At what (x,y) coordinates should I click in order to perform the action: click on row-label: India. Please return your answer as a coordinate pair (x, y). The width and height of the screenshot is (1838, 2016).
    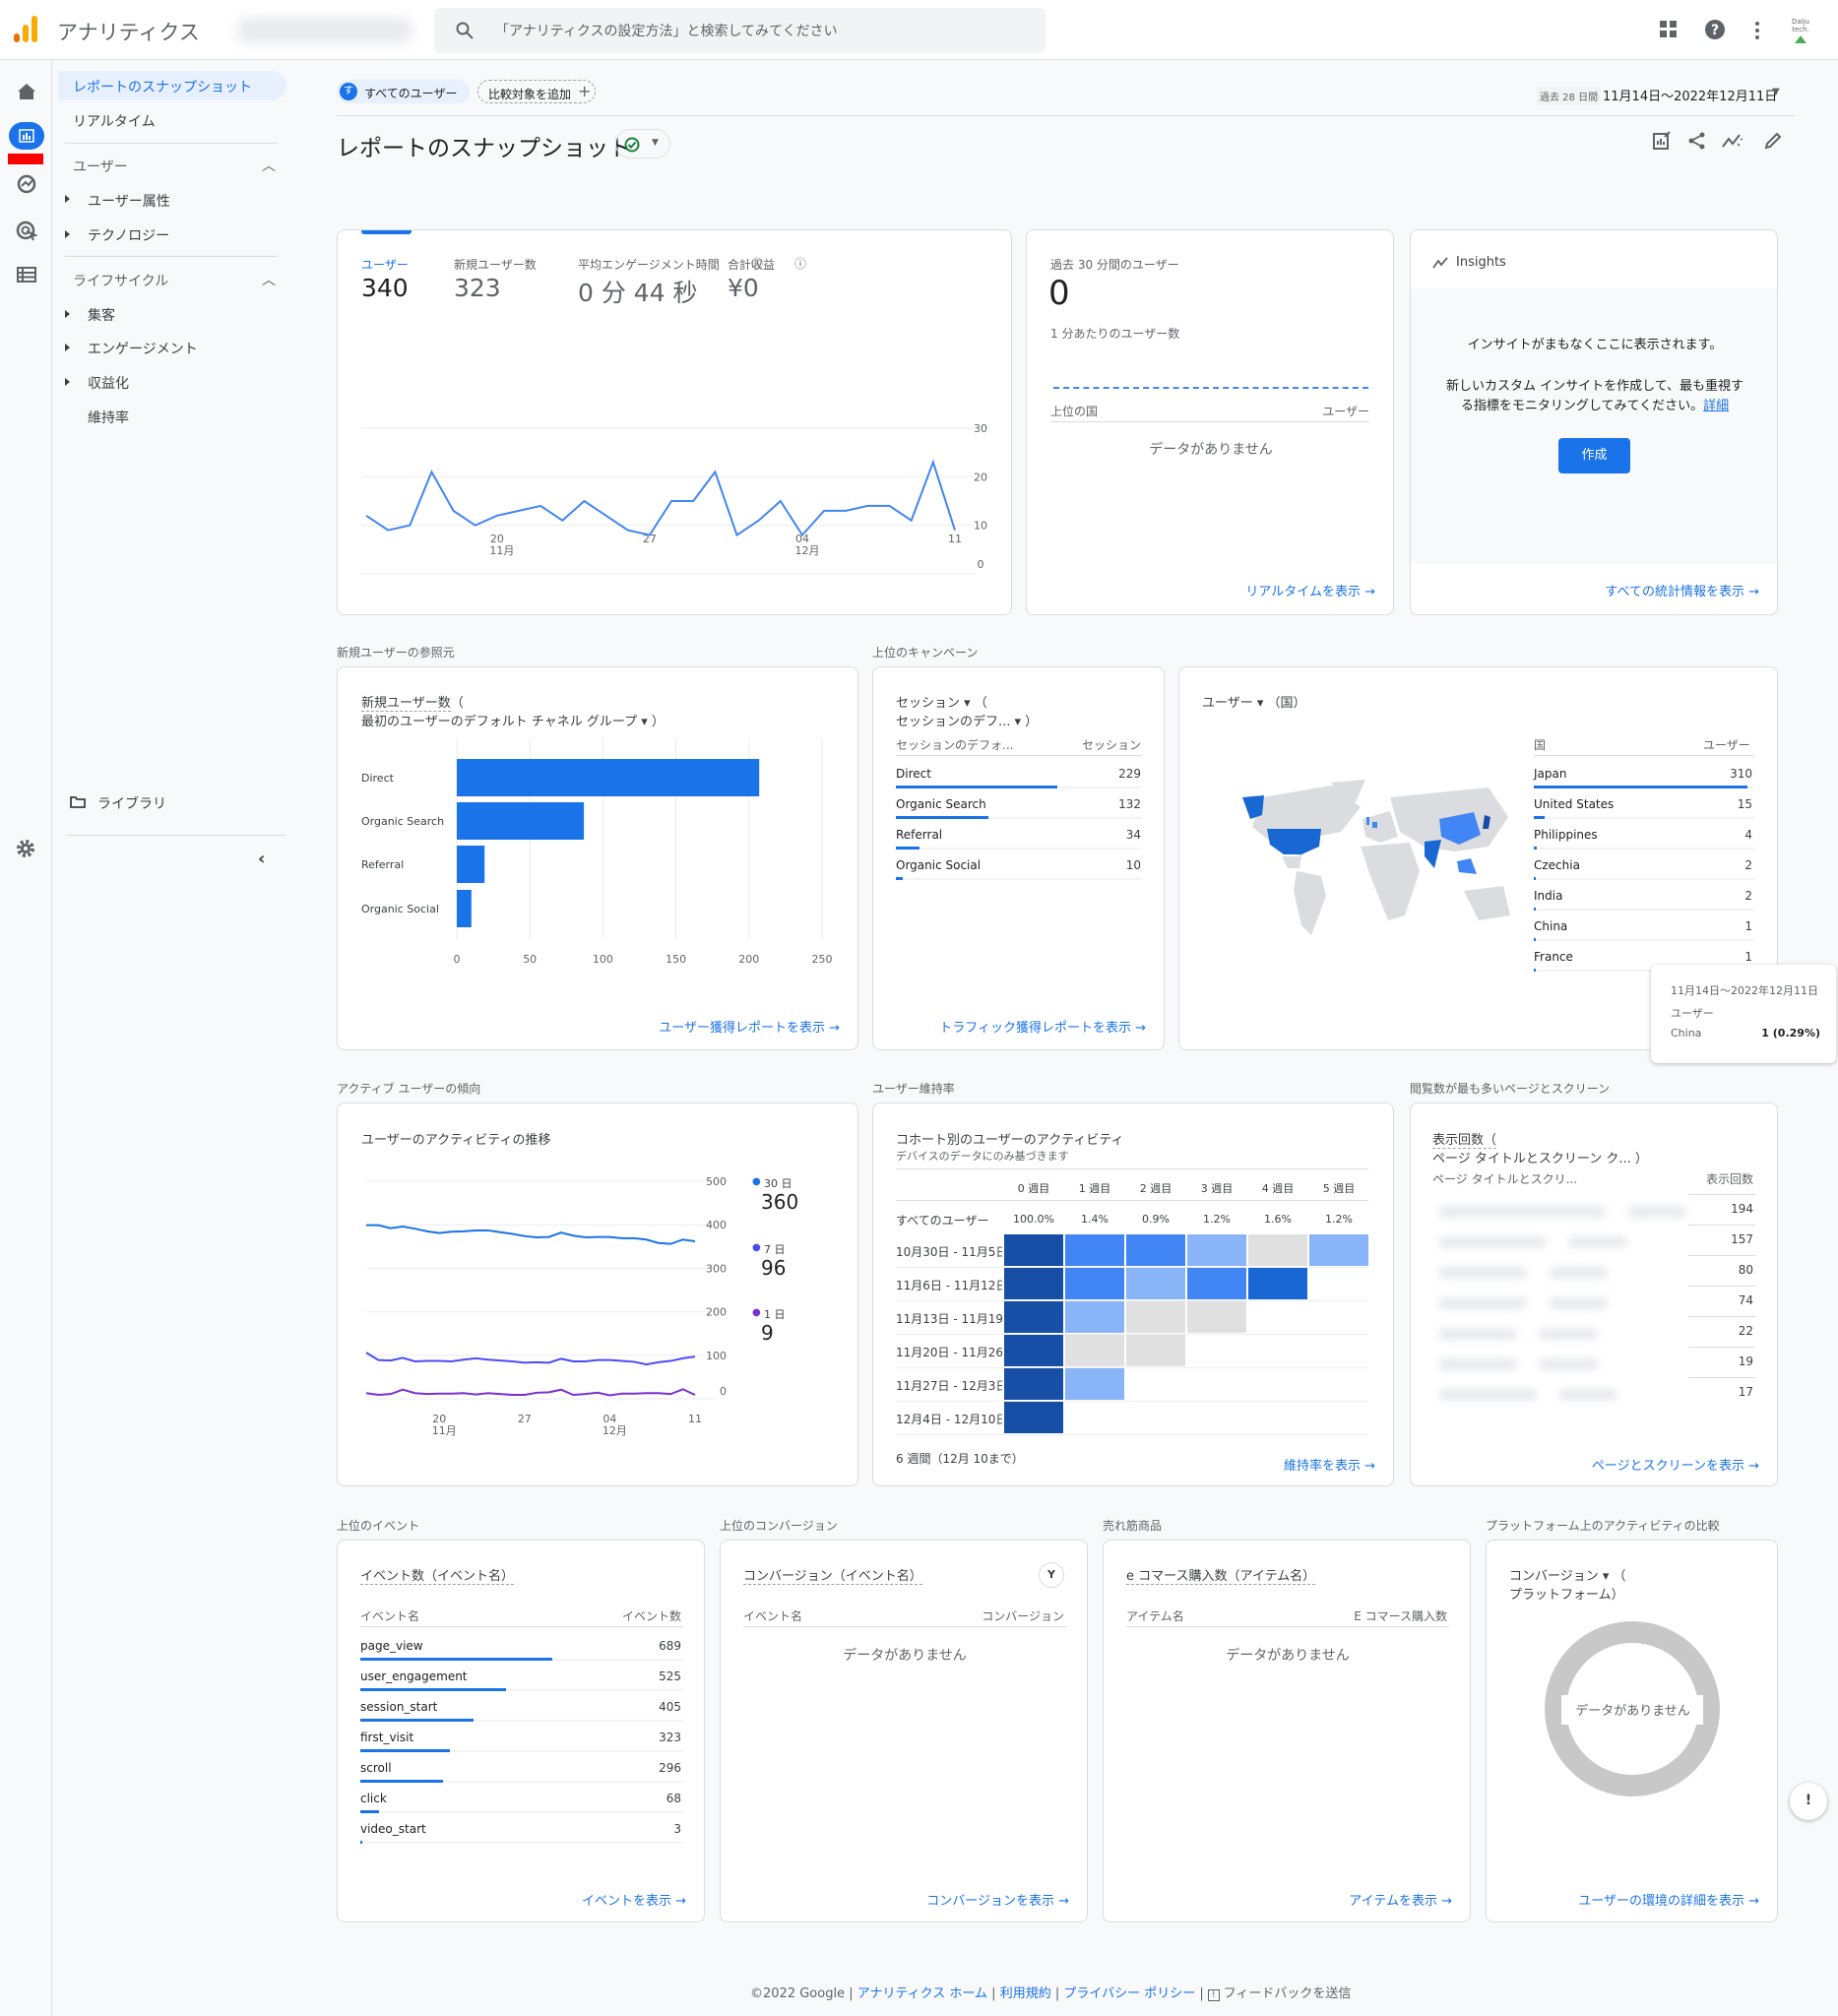
    Looking at the image, I should click on (1548, 896).